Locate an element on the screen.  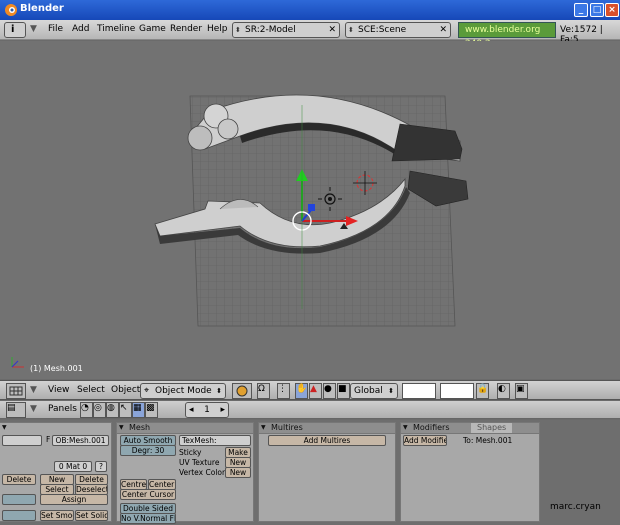
extra-field is located at coordinates (19, 515).